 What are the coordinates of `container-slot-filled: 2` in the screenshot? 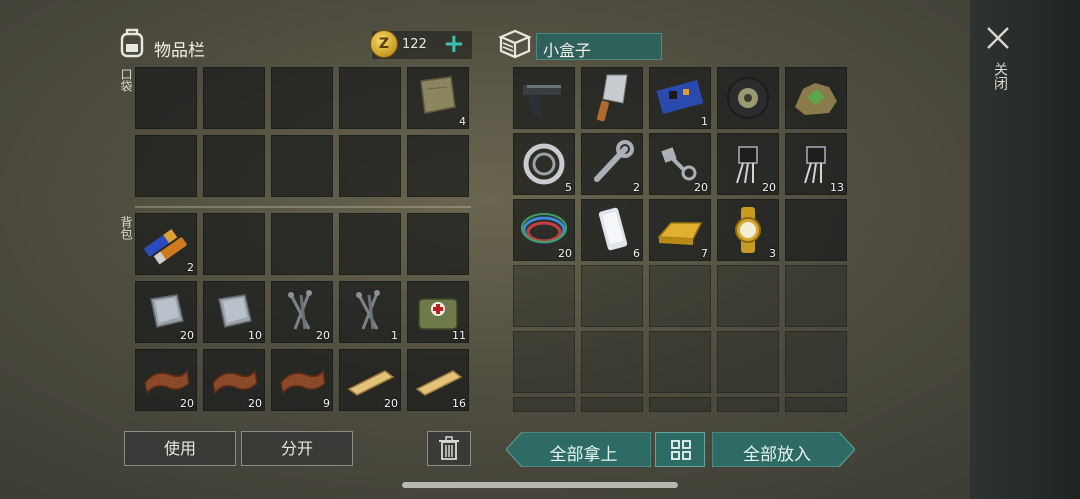 It's located at (612, 164).